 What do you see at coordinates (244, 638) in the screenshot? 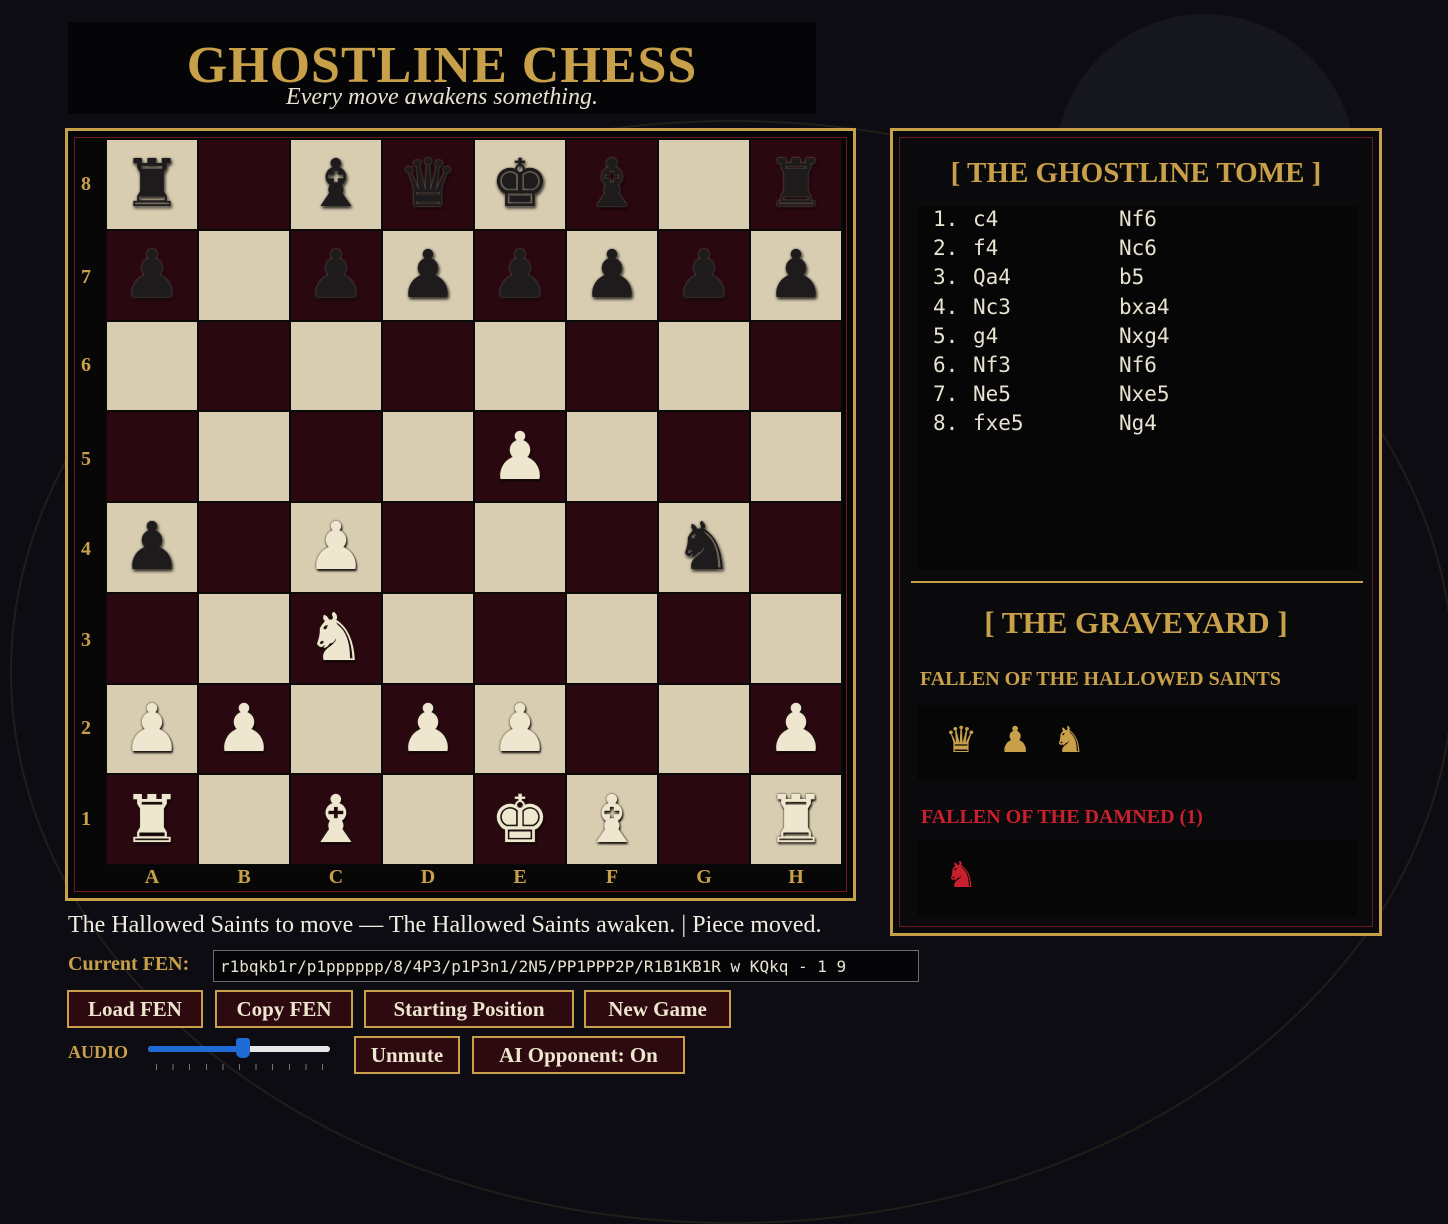
I see `board-square-b3` at bounding box center [244, 638].